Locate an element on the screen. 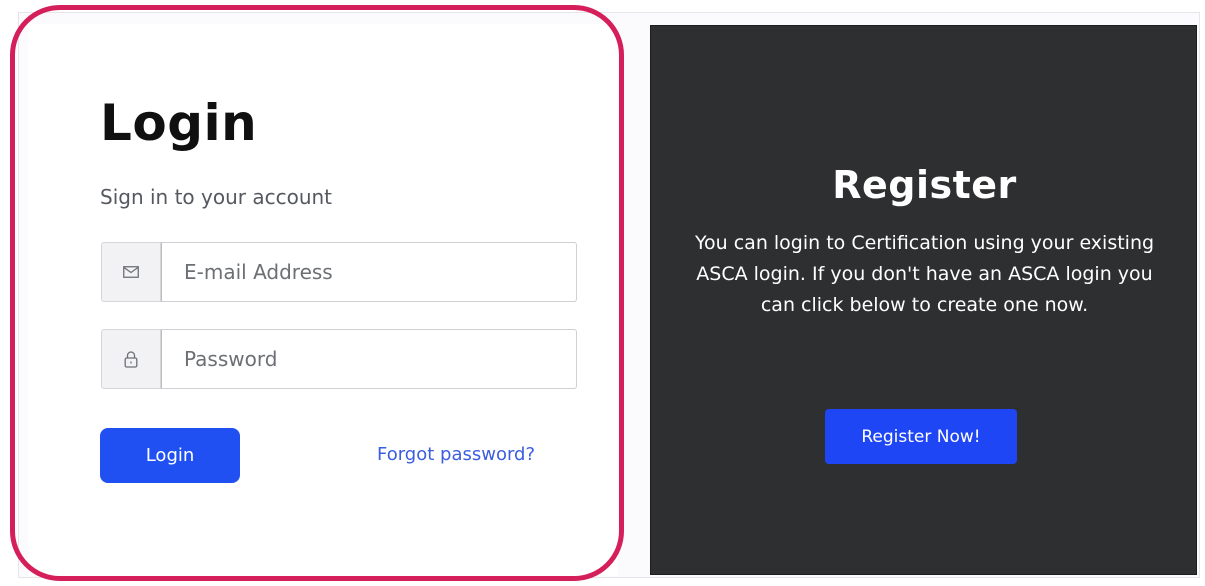 This screenshot has width=1205, height=586. register-now-button: Register Now! is located at coordinates (921, 436).